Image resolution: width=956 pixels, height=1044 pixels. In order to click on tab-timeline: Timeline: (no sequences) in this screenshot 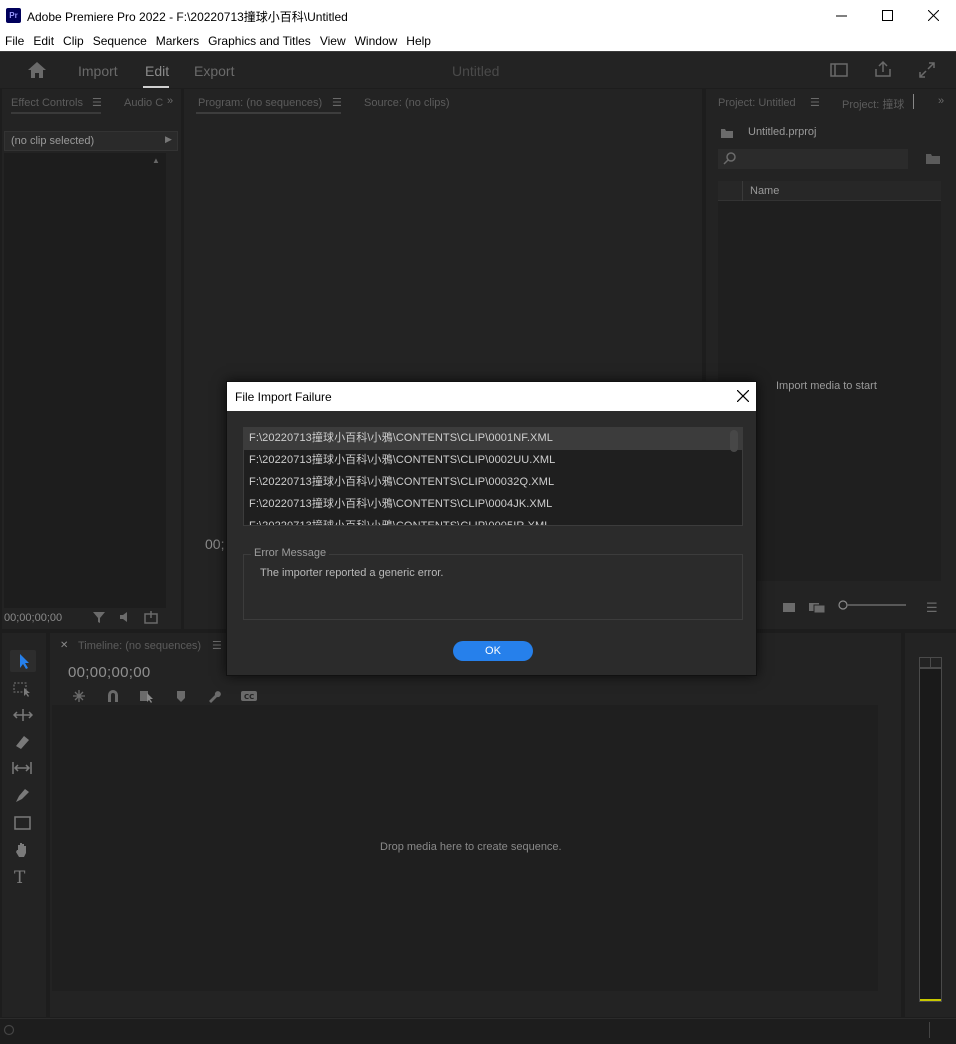, I will do `click(139, 646)`.